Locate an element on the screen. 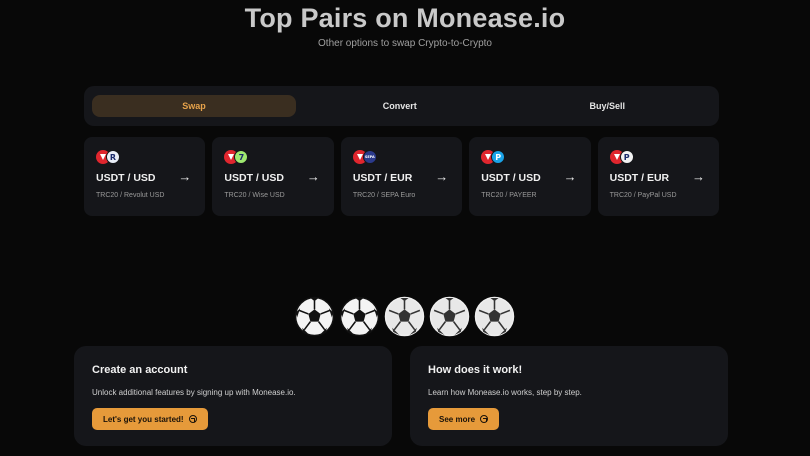  pair-card: P USDT / USD → TRC20 / PAYEER is located at coordinates (530, 176).